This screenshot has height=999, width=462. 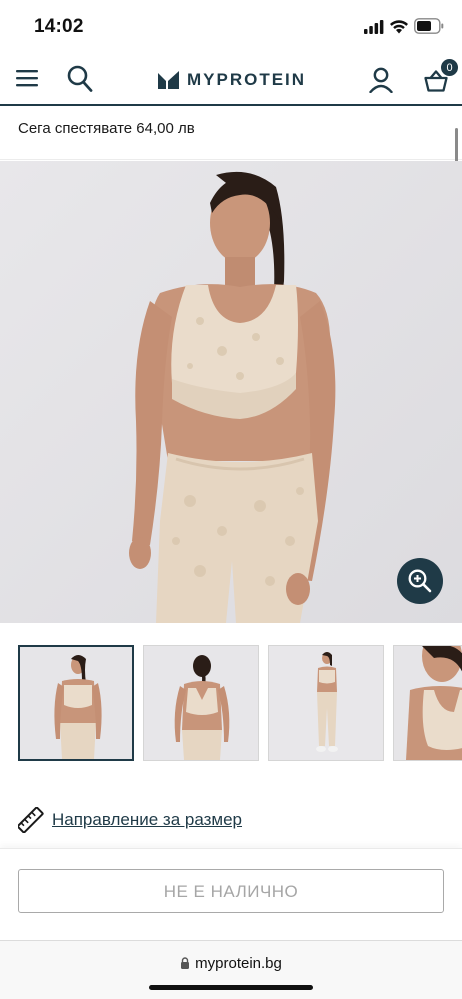 I want to click on thumbnail-front, so click(x=76, y=703).